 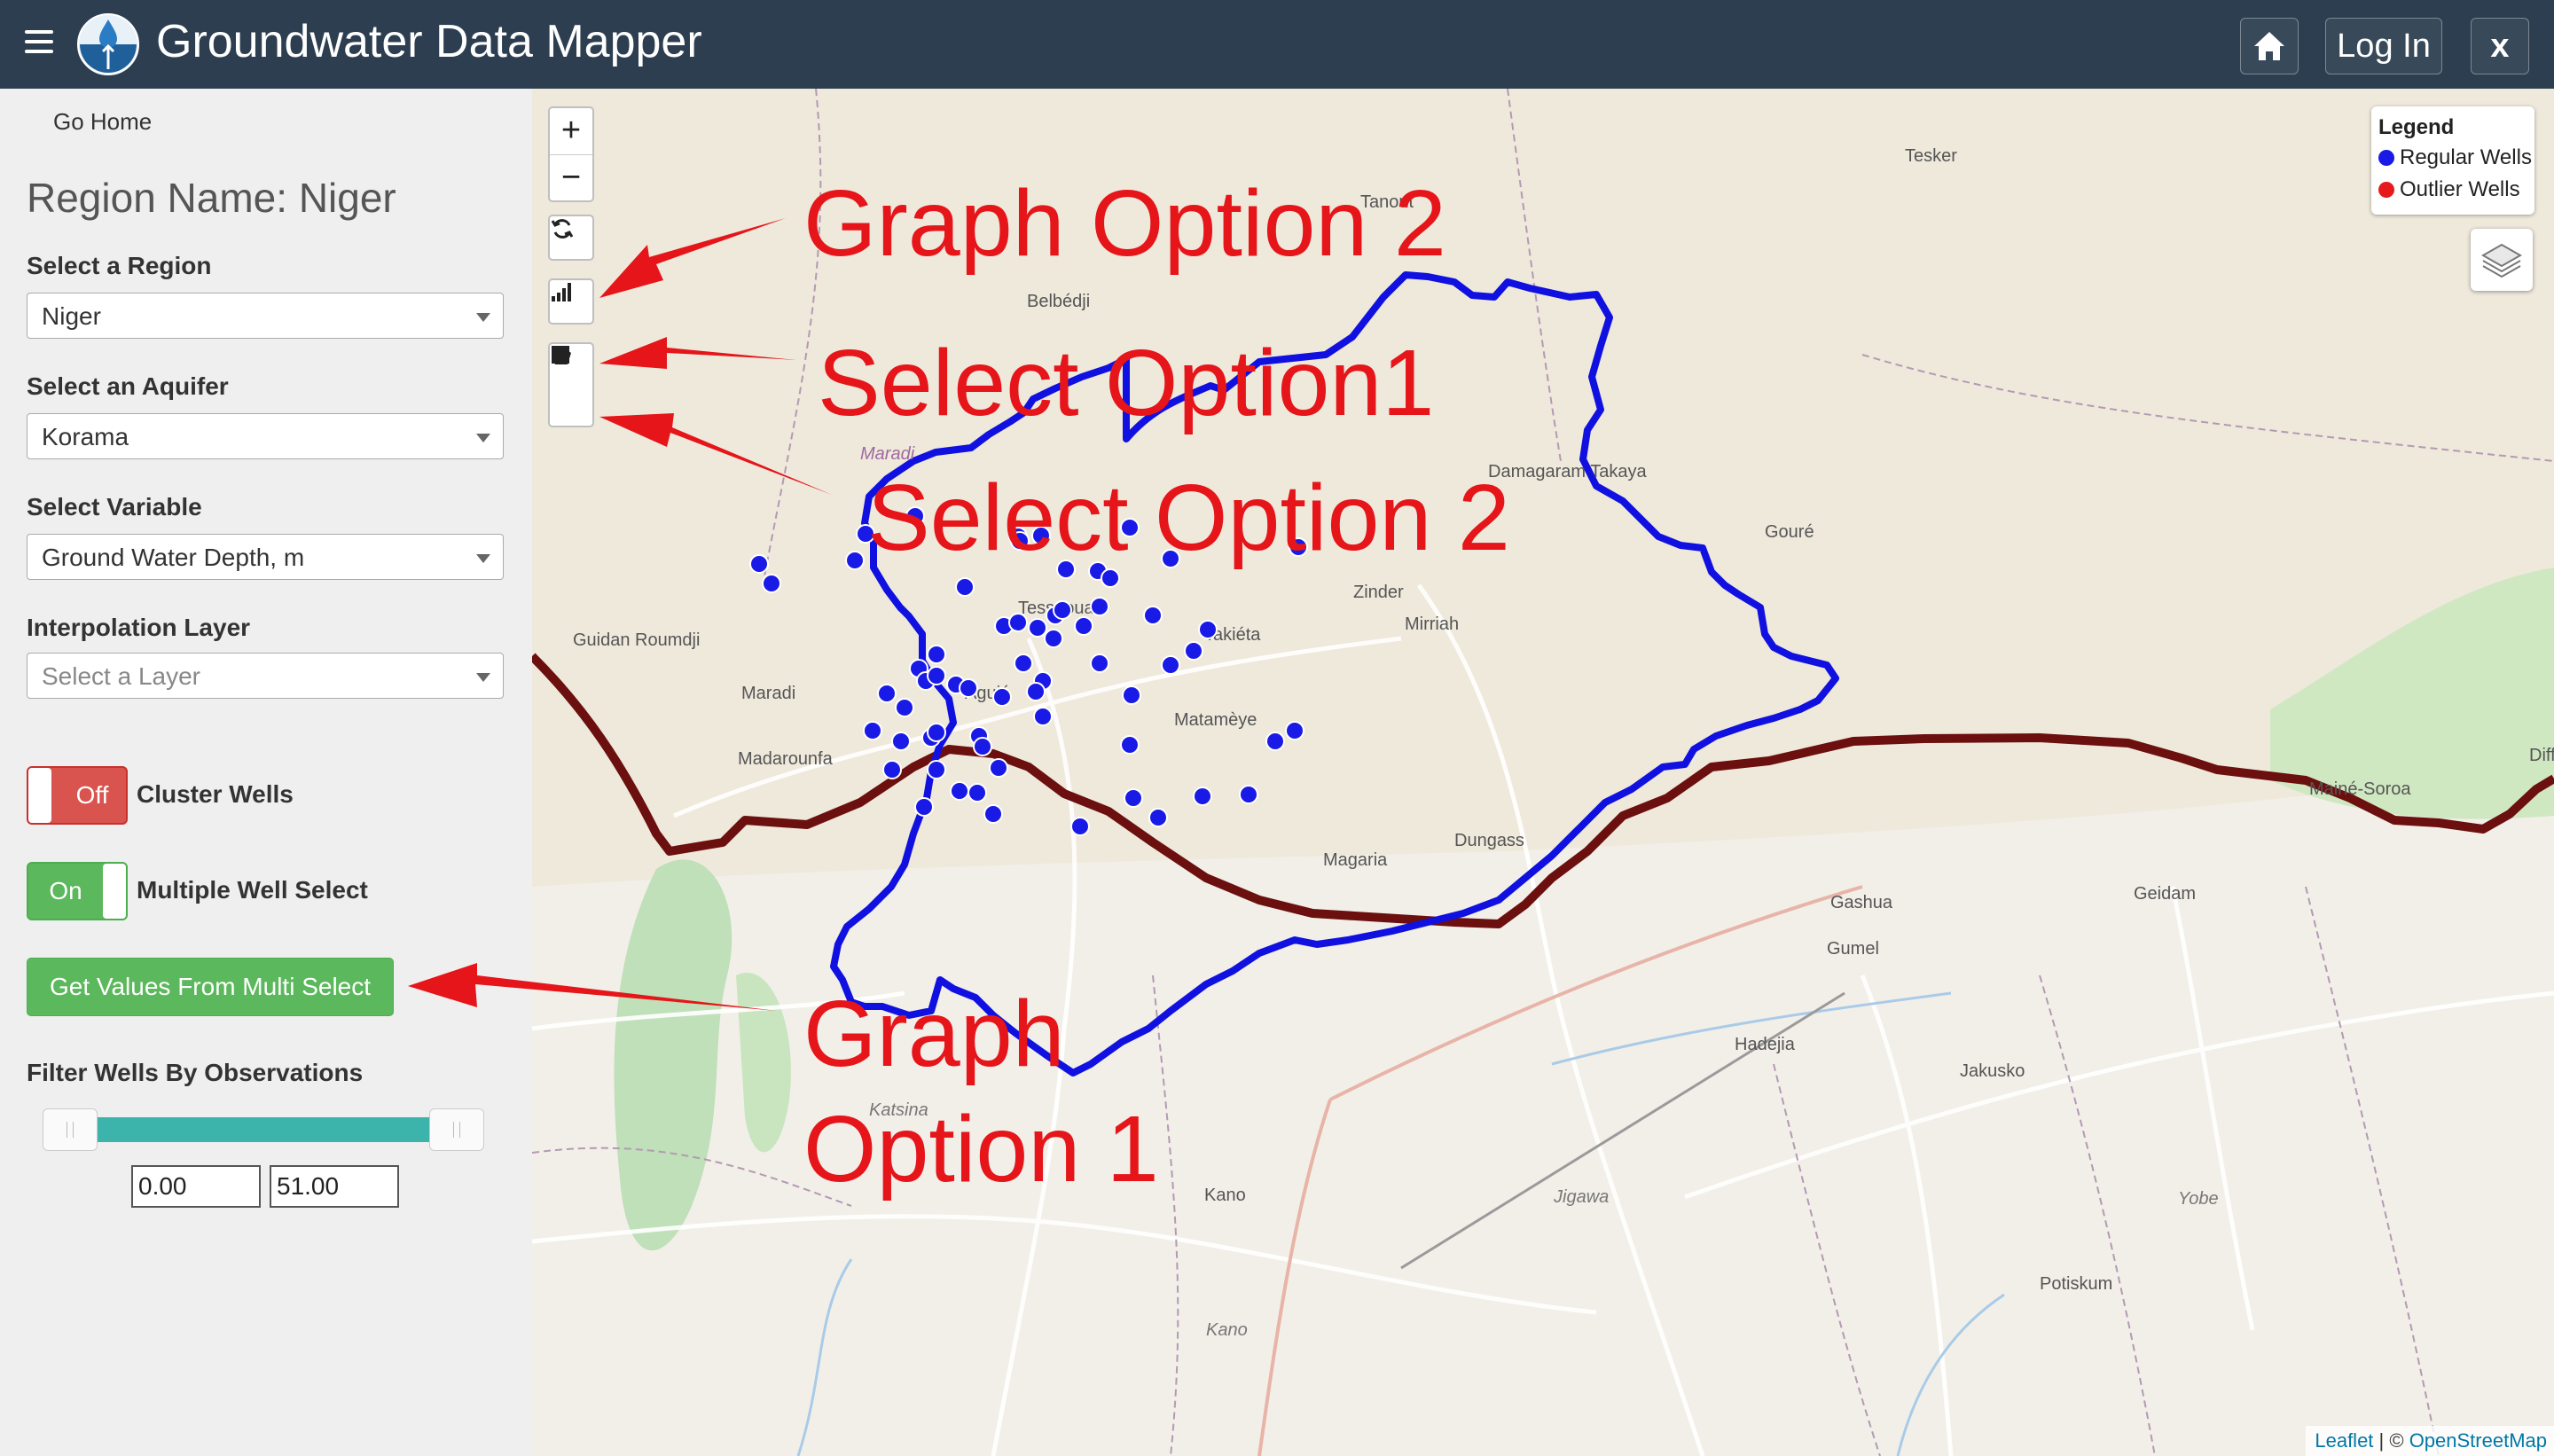 What do you see at coordinates (2455, 157) in the screenshot?
I see `legend-item-regular-wells: Regular Wells` at bounding box center [2455, 157].